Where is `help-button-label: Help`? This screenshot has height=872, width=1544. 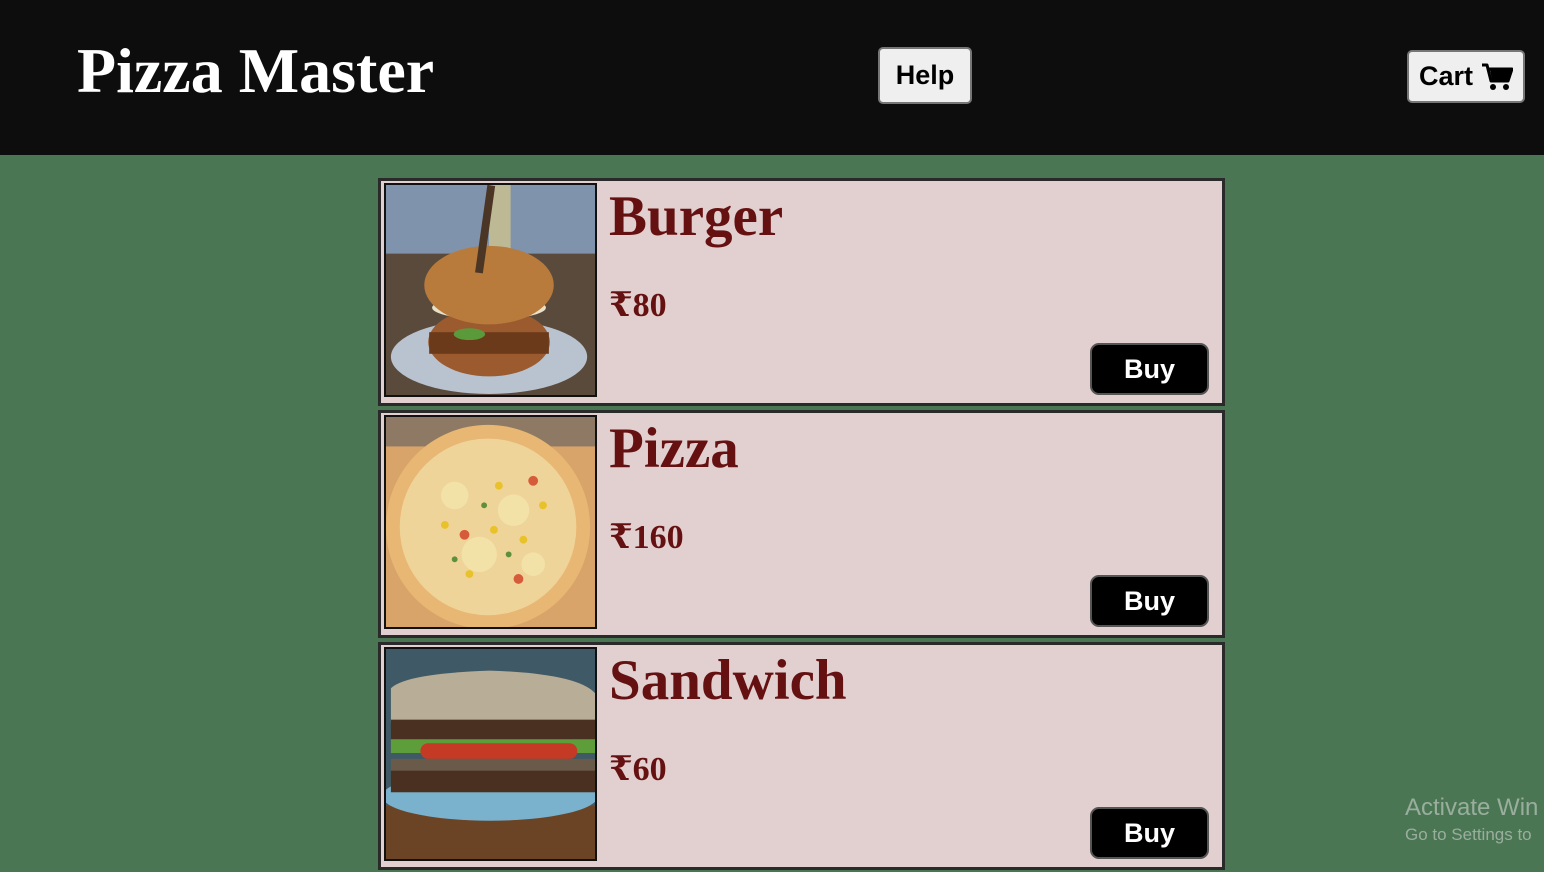
help-button-label: Help is located at coordinates (925, 75).